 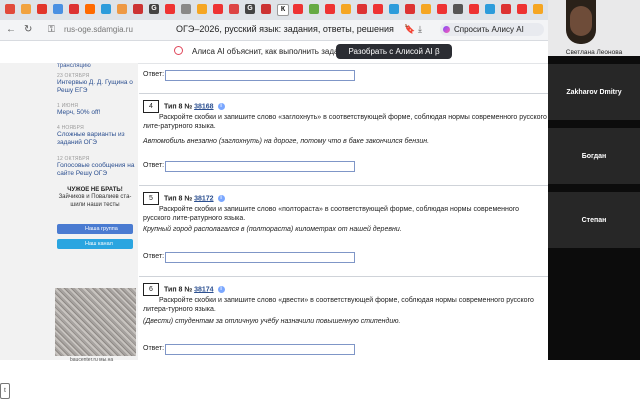 I want to click on task-number: 4, so click(x=151, y=106).